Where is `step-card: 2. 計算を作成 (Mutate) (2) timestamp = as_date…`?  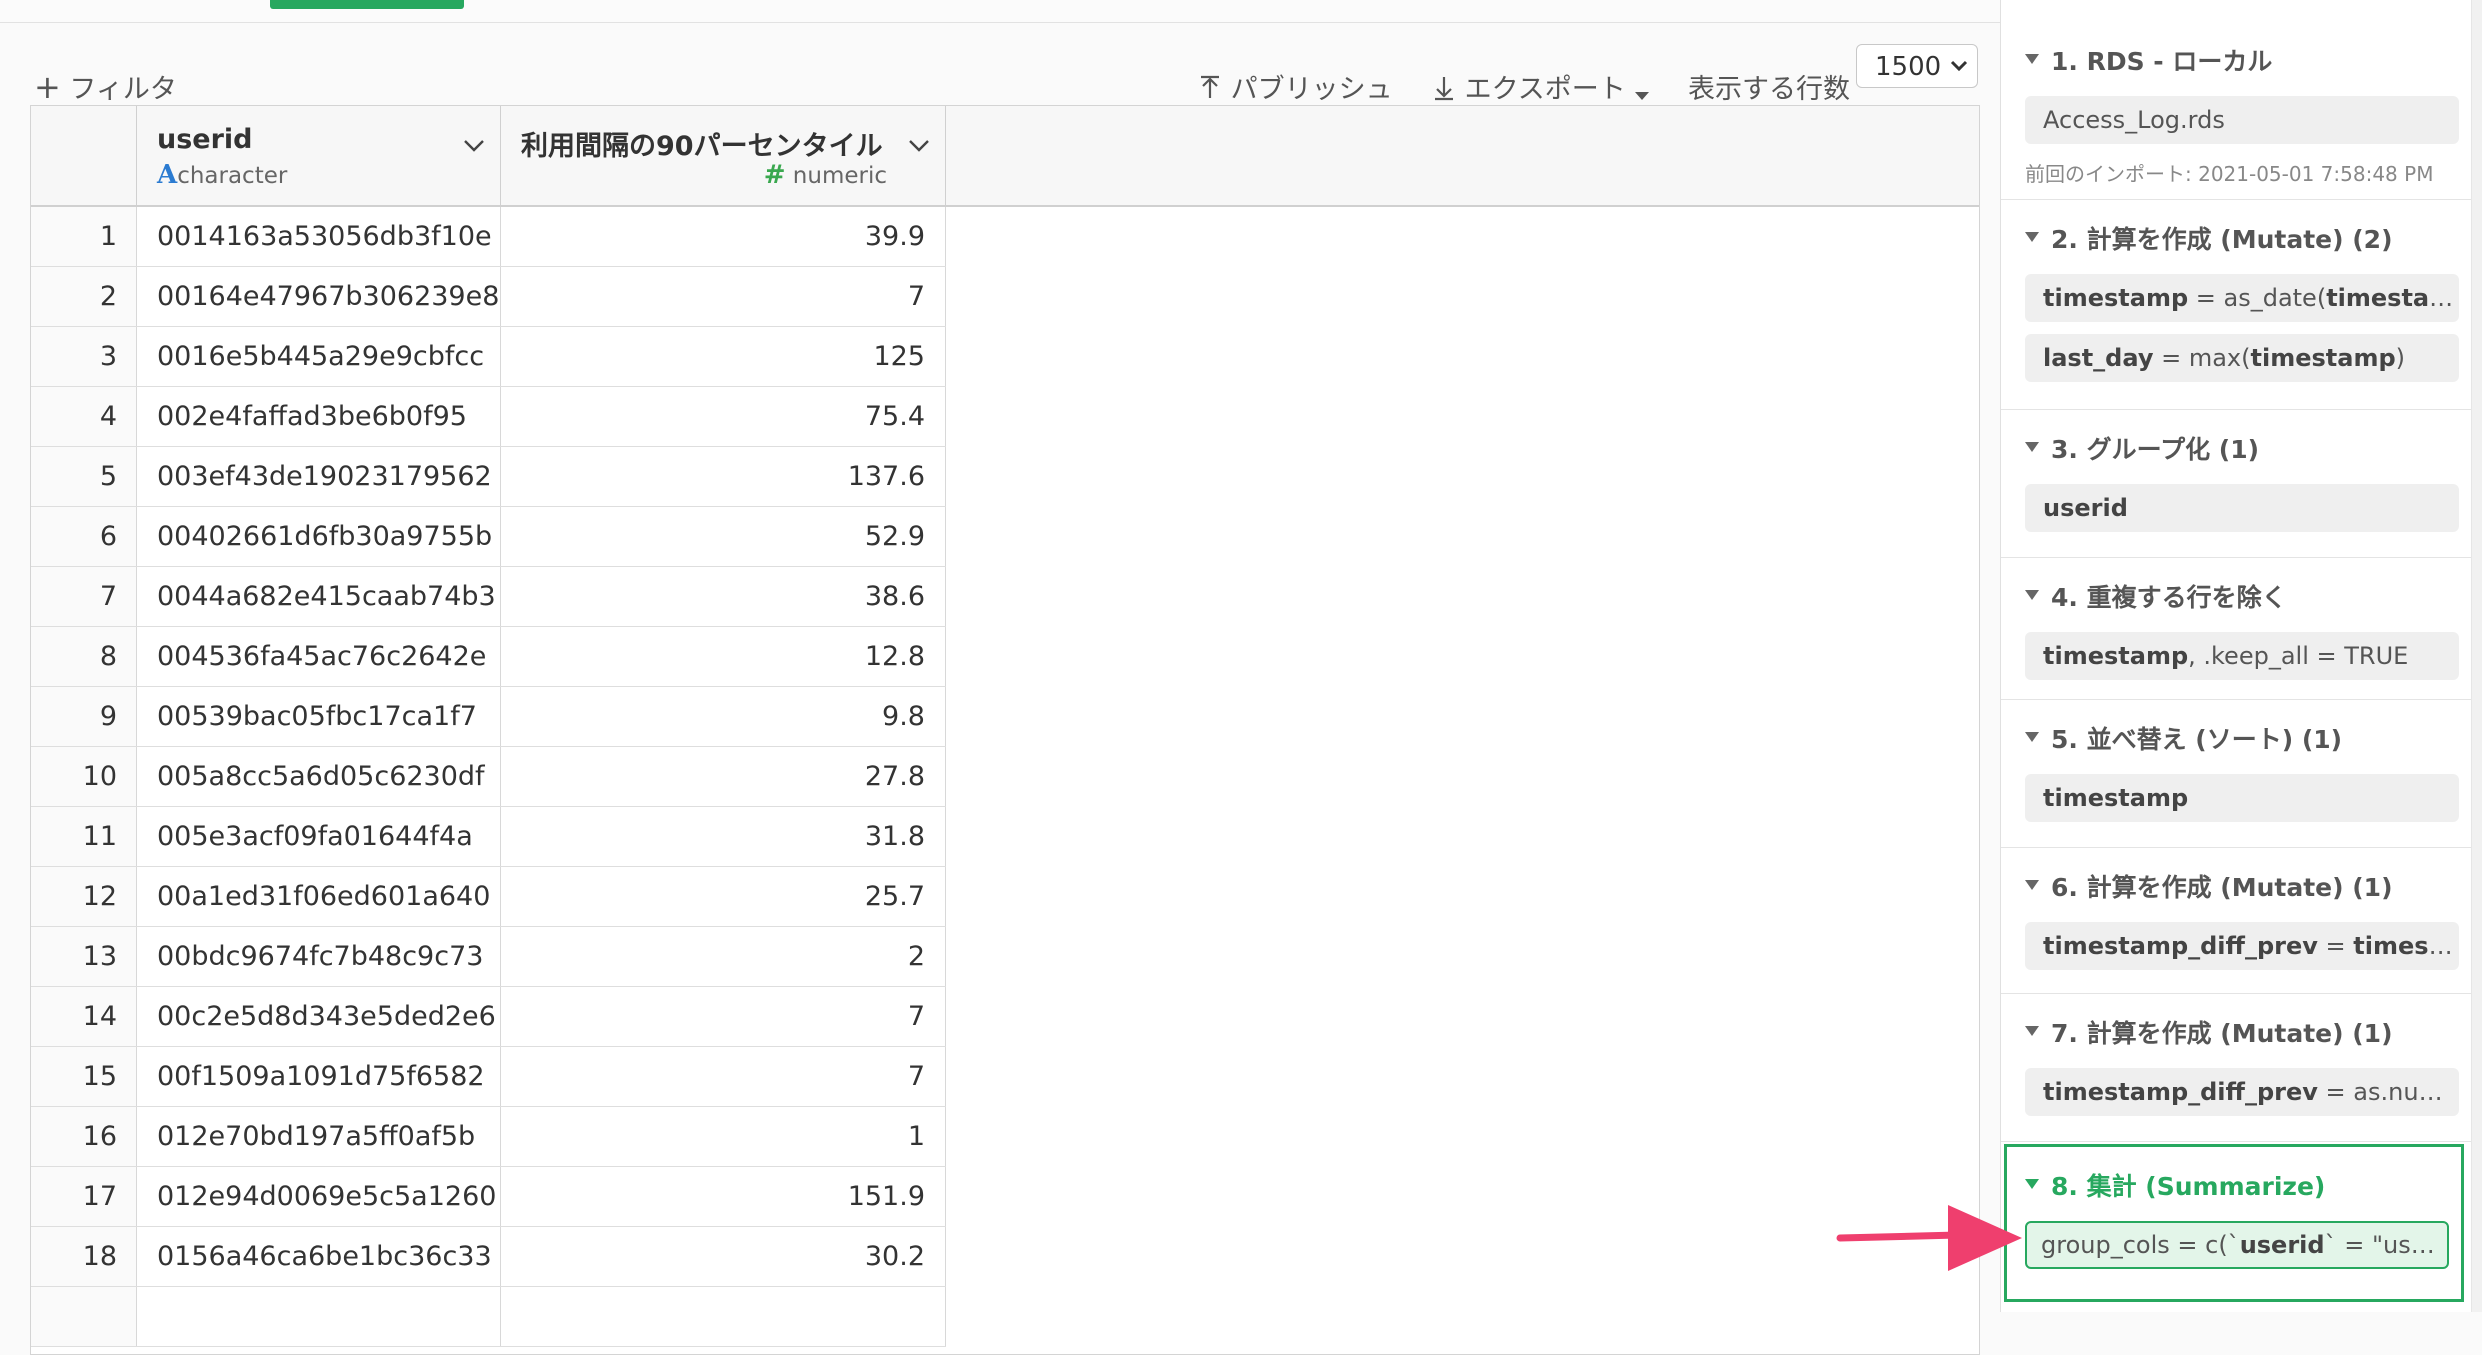 step-card: 2. 計算を作成 (Mutate) (2) timestamp = as_date… is located at coordinates (2236, 305).